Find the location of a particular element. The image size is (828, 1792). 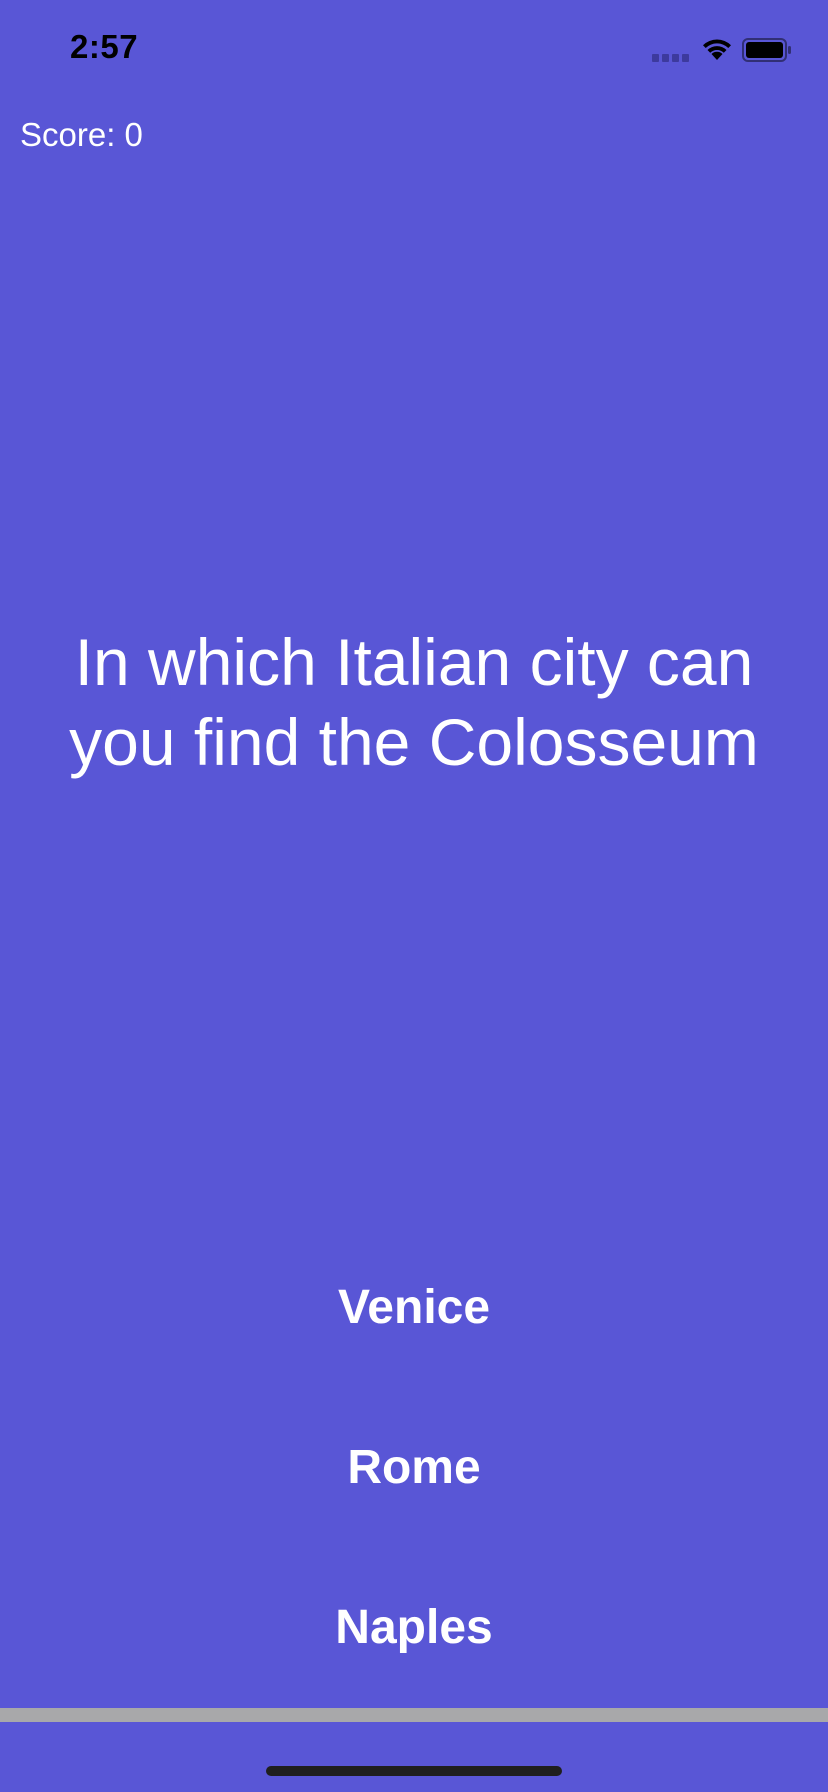

answer-button-naples: Naples is located at coordinates (414, 1628).